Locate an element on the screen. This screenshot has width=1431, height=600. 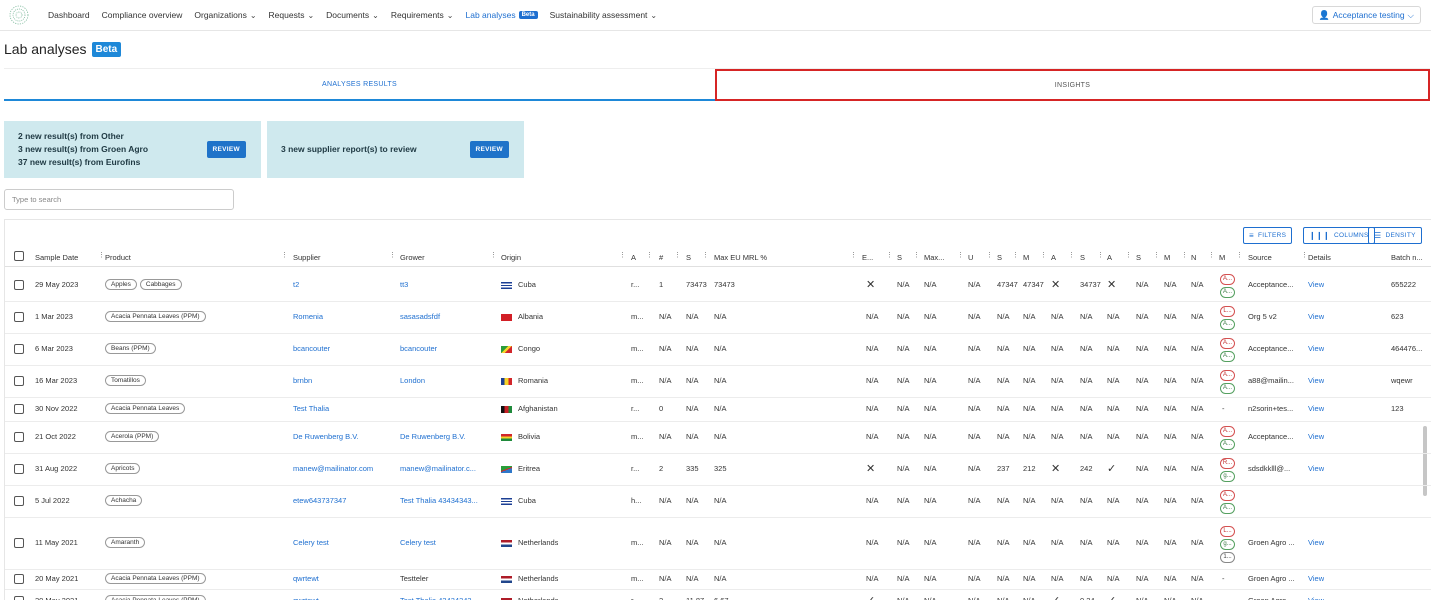
column-header: Source is located at coordinates (1275, 257).